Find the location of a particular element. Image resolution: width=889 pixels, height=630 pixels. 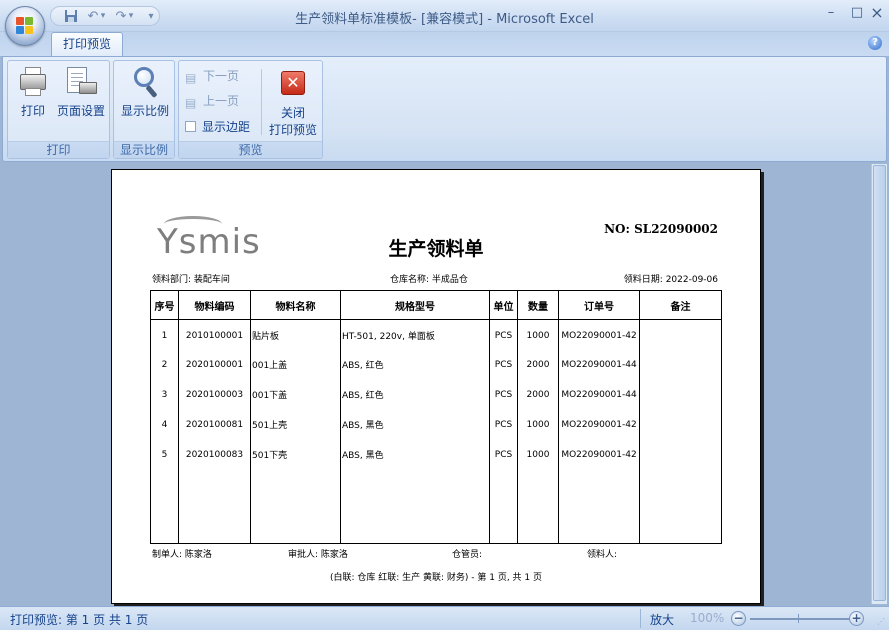

minimize-button: – is located at coordinates (831, 13).